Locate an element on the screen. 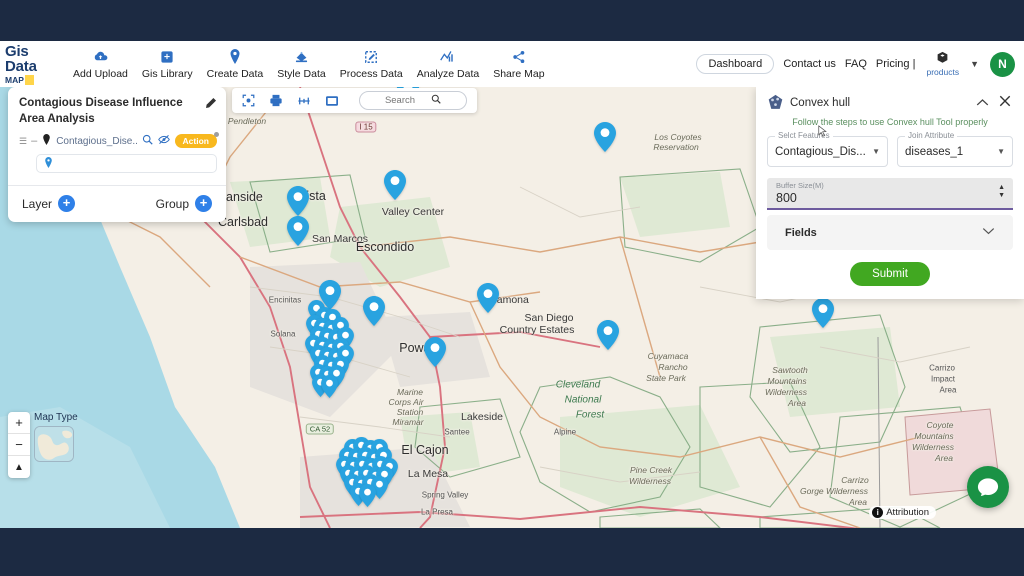 Image resolution: width=1024 pixels, height=576 pixels. nav-label: Analyze Data is located at coordinates (448, 74).